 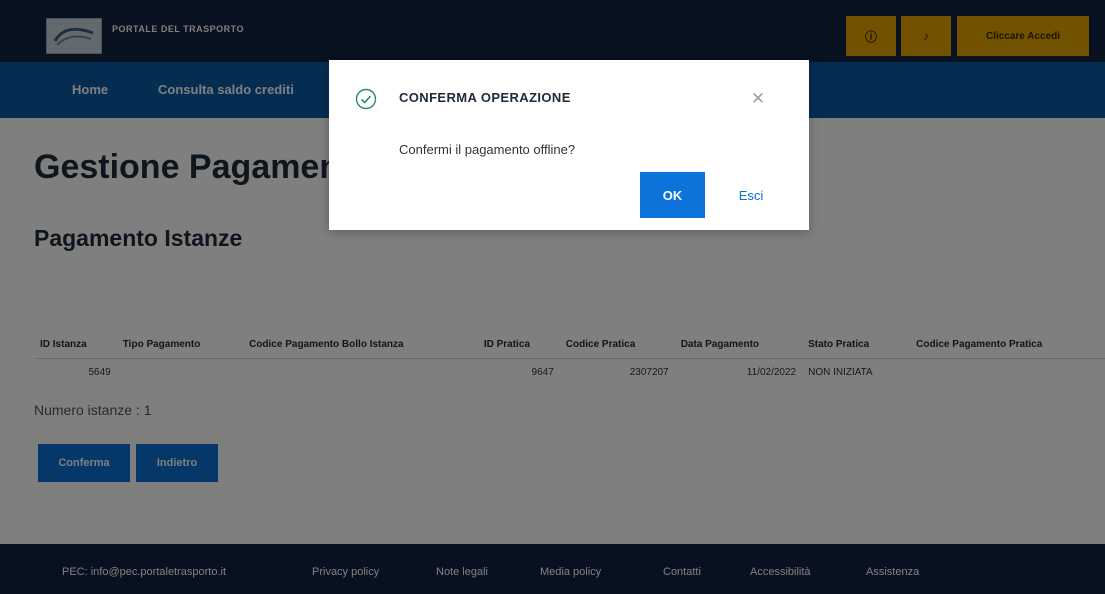 What do you see at coordinates (751, 195) in the screenshot?
I see `esci-button: Esci` at bounding box center [751, 195].